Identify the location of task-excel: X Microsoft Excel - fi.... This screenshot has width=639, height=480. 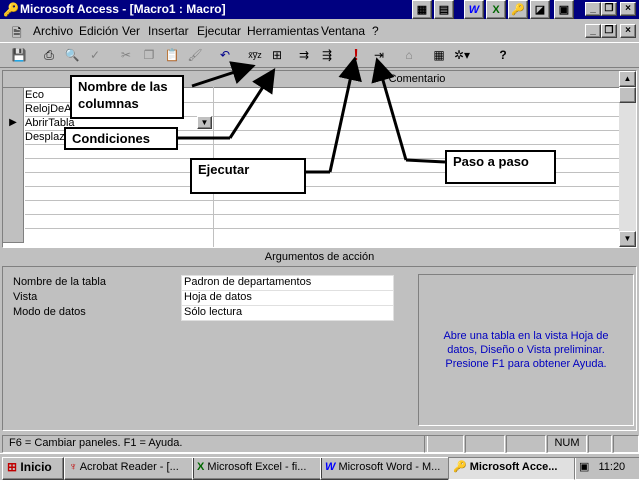
(257, 468).